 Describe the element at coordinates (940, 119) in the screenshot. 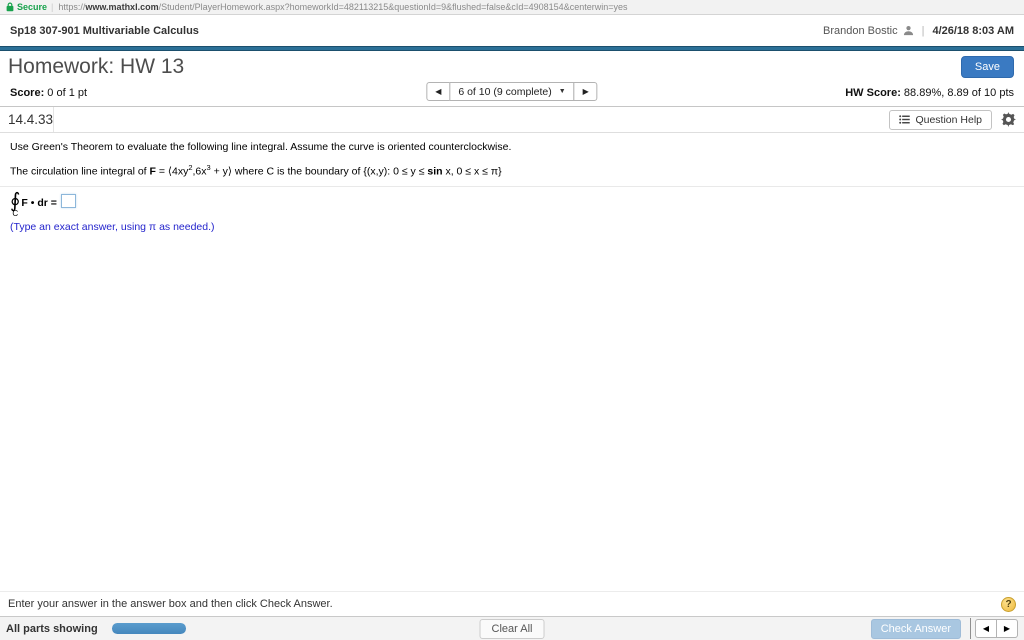

I see `question-help-button: Question Help` at that location.